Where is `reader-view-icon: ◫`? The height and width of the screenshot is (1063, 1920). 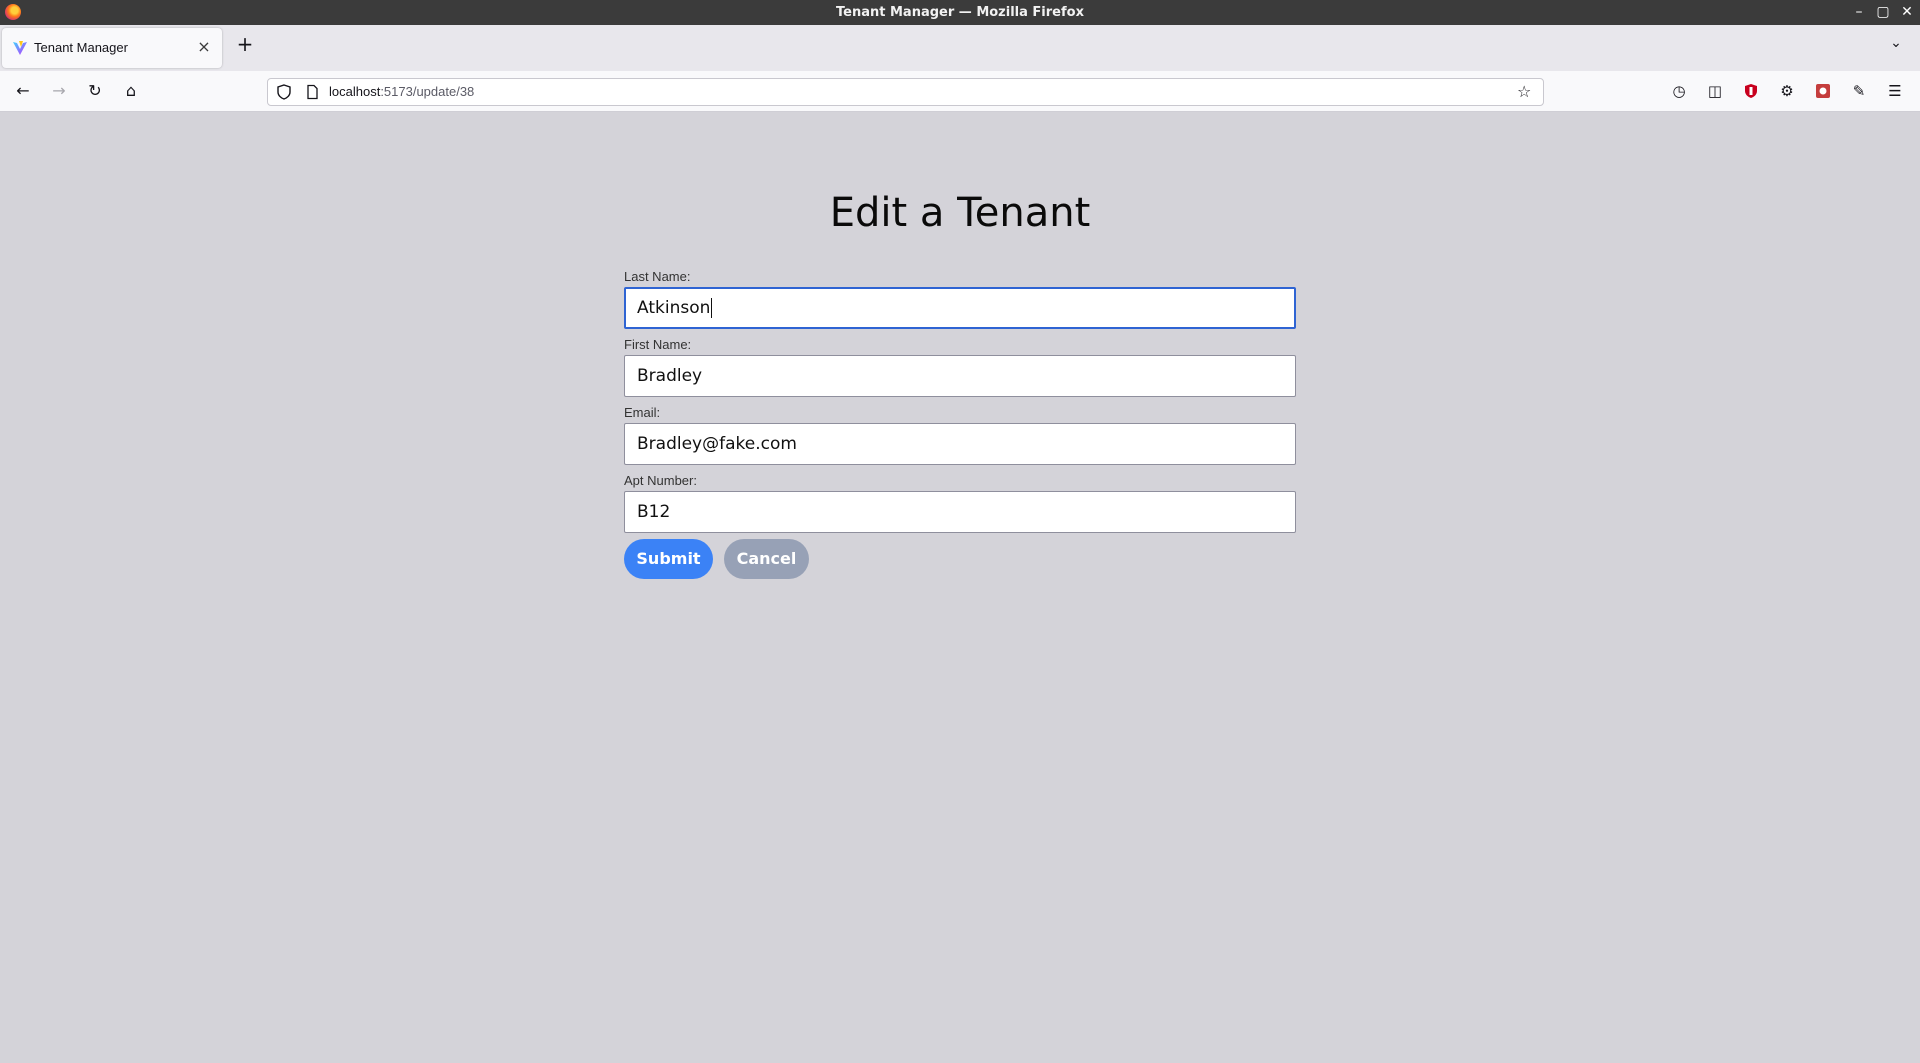
reader-view-icon: ◫ is located at coordinates (1715, 91).